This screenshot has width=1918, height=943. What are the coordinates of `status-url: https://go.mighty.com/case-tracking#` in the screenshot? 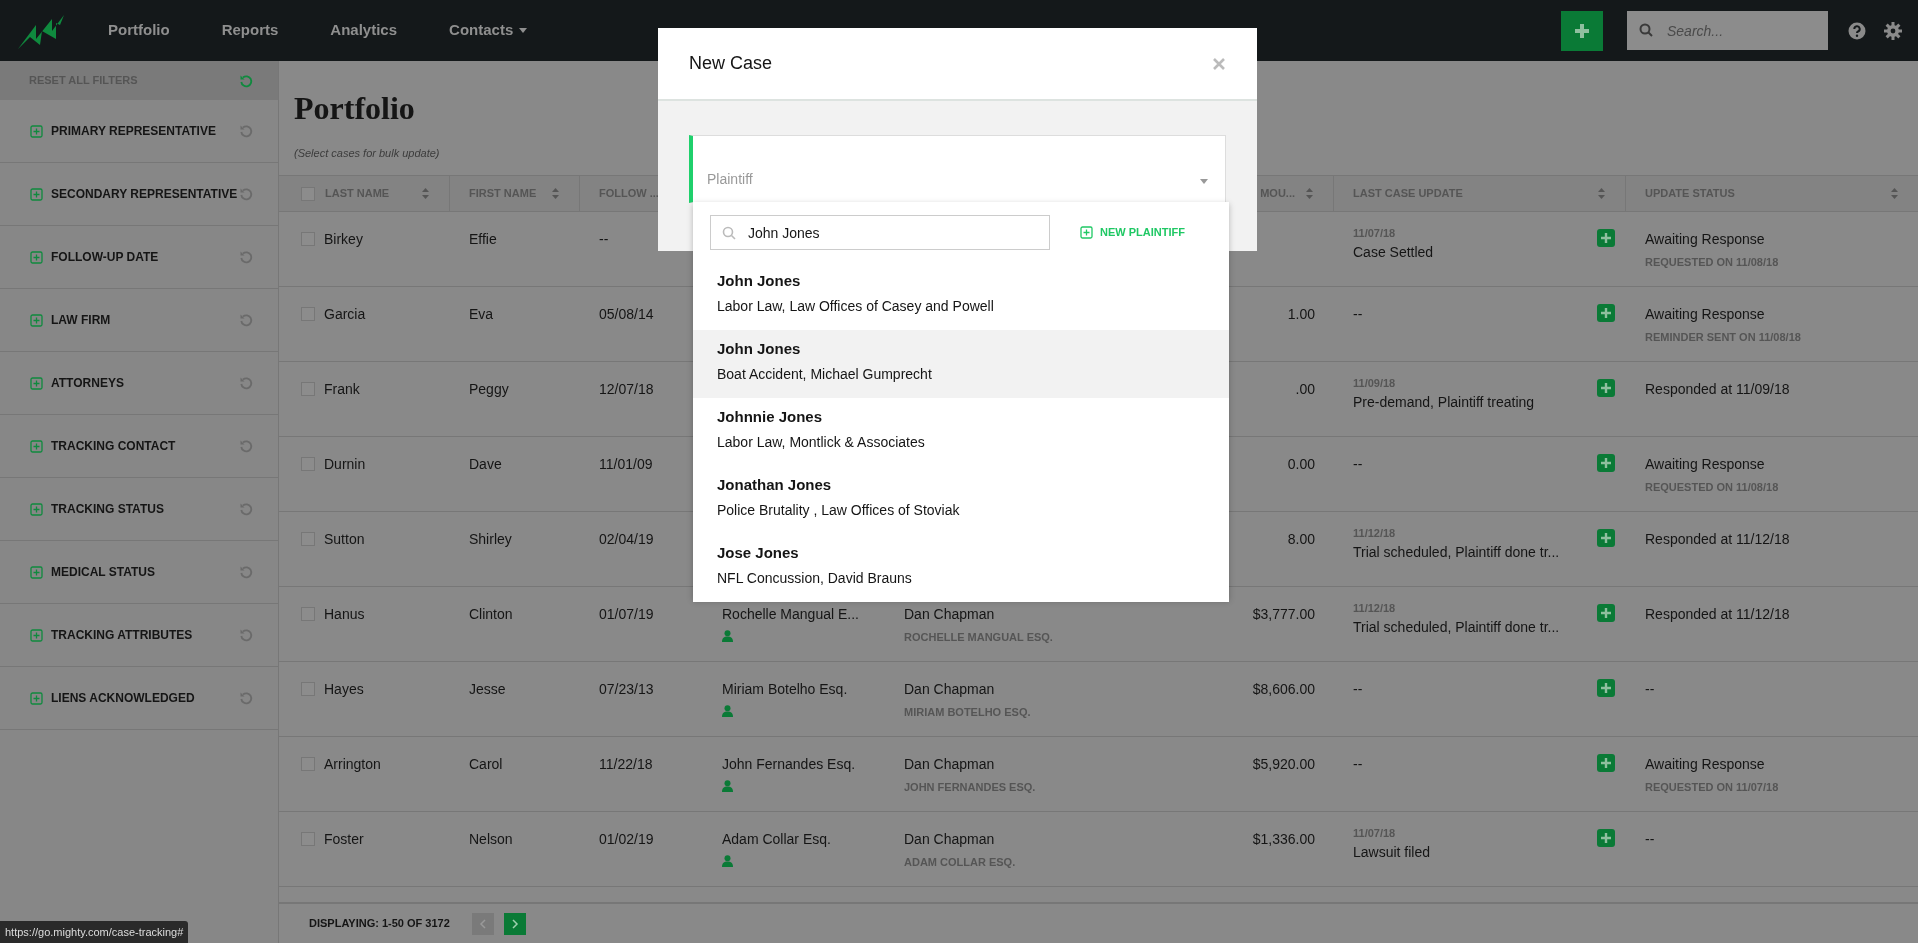 It's located at (94, 931).